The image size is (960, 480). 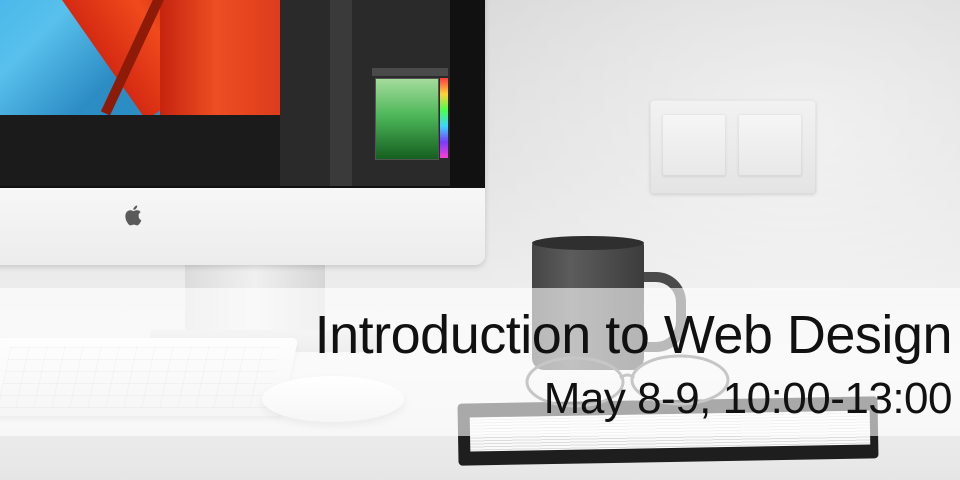 I want to click on switch-rocker-right, so click(x=770, y=145).